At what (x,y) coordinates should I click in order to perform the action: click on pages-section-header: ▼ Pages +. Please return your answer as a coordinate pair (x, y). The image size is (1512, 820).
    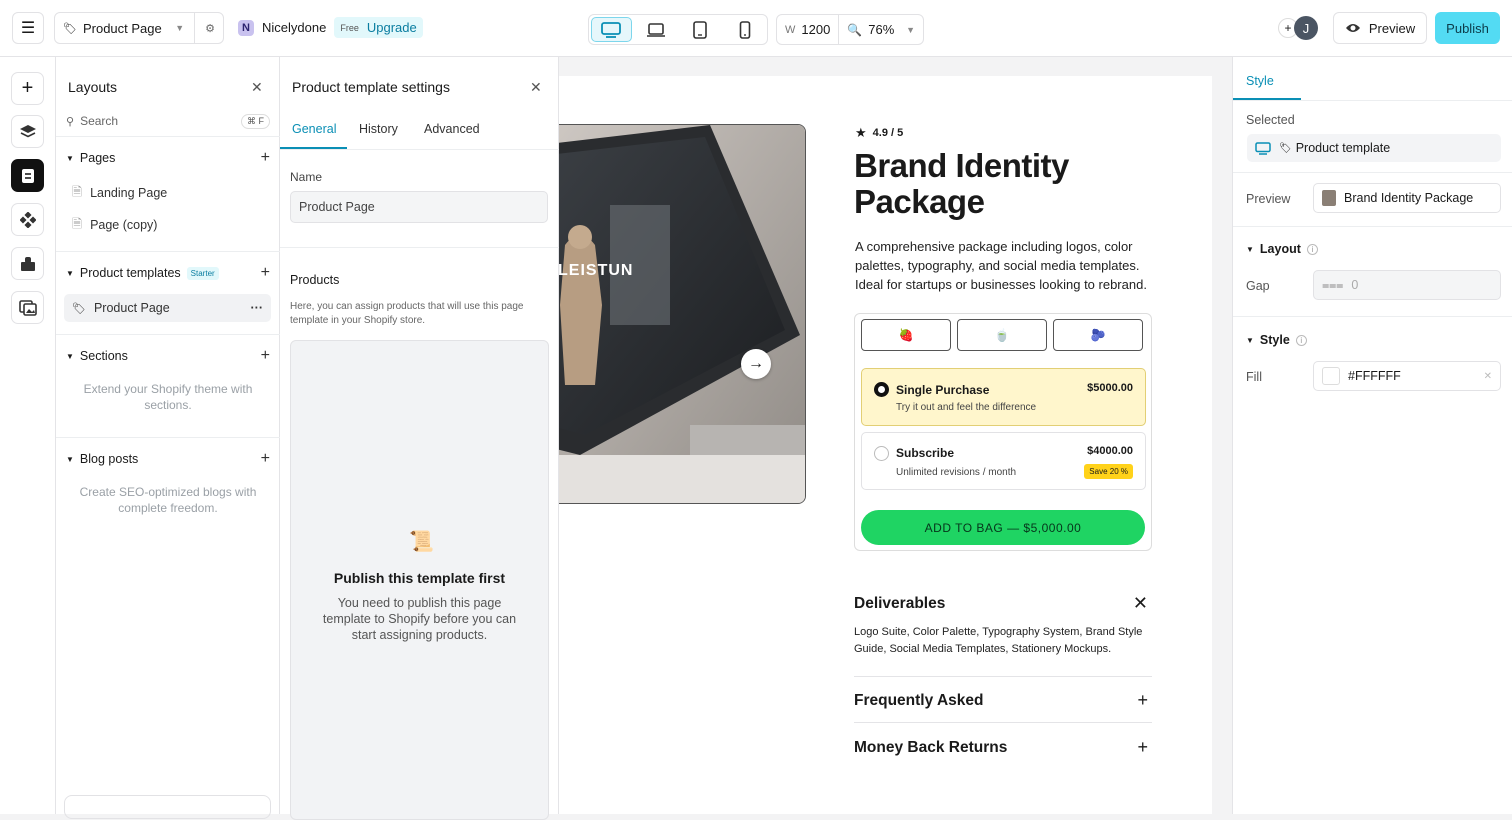
    Looking at the image, I should click on (168, 158).